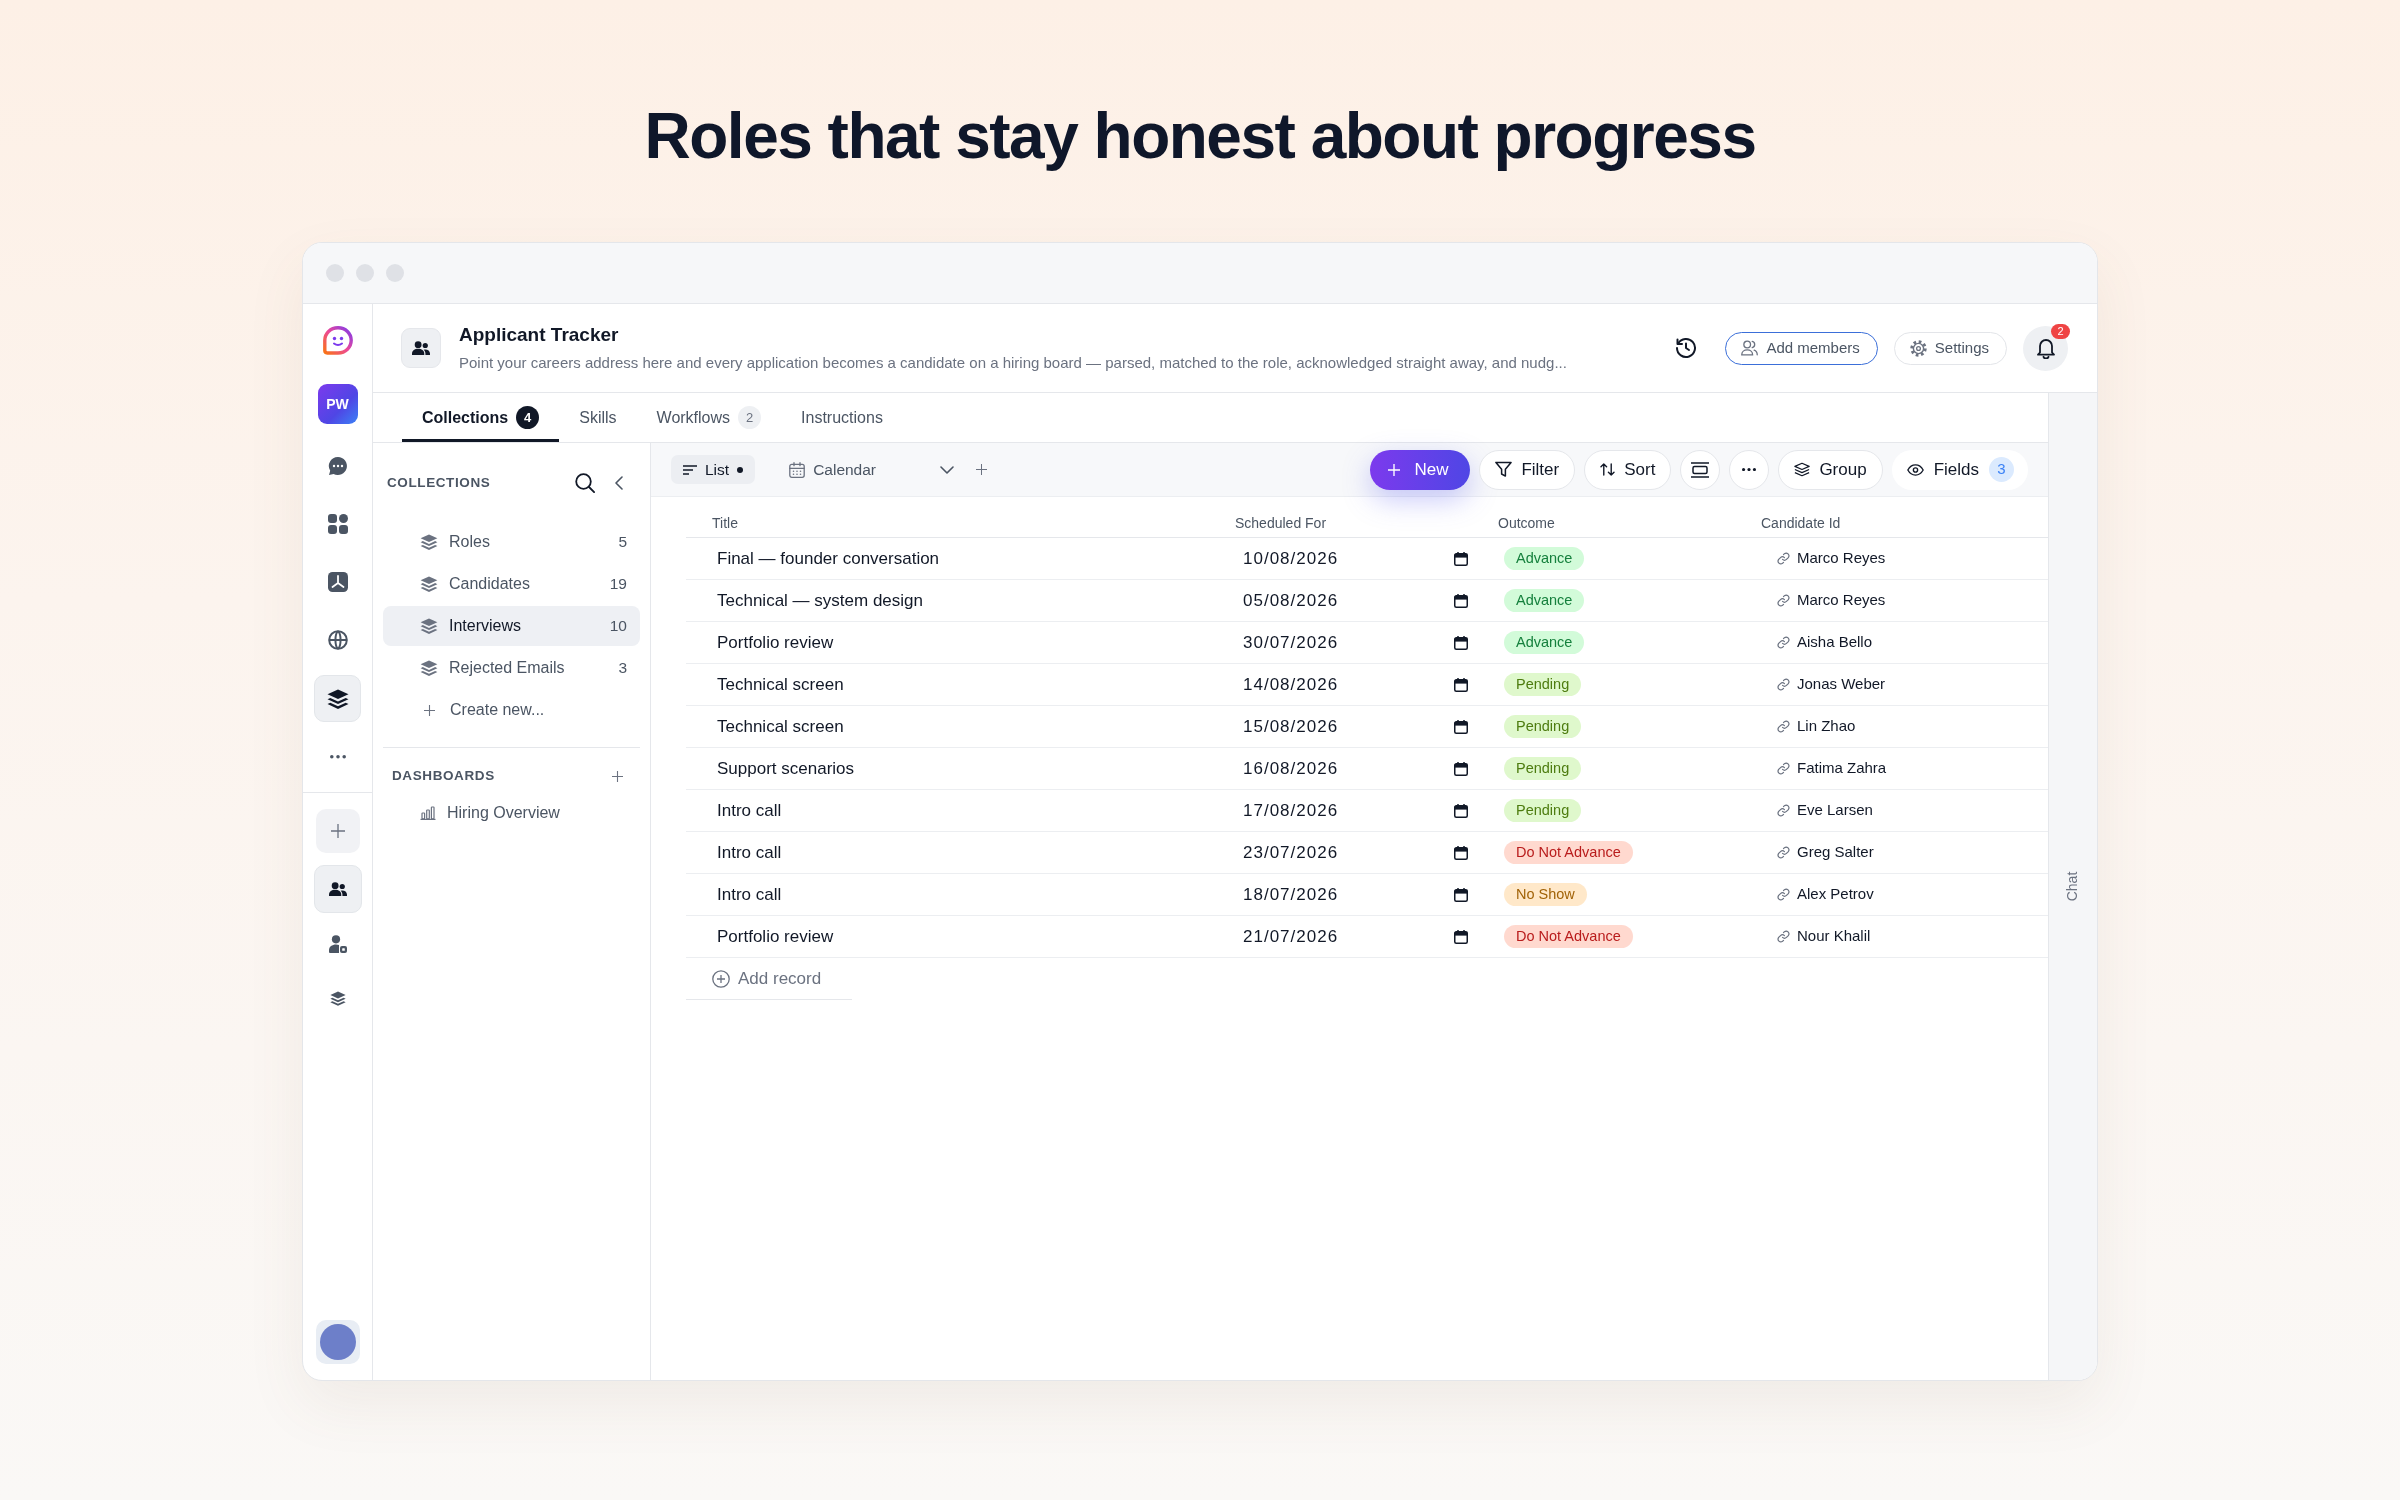 The image size is (2400, 1500). What do you see at coordinates (1915, 469) in the screenshot?
I see `eye-icon` at bounding box center [1915, 469].